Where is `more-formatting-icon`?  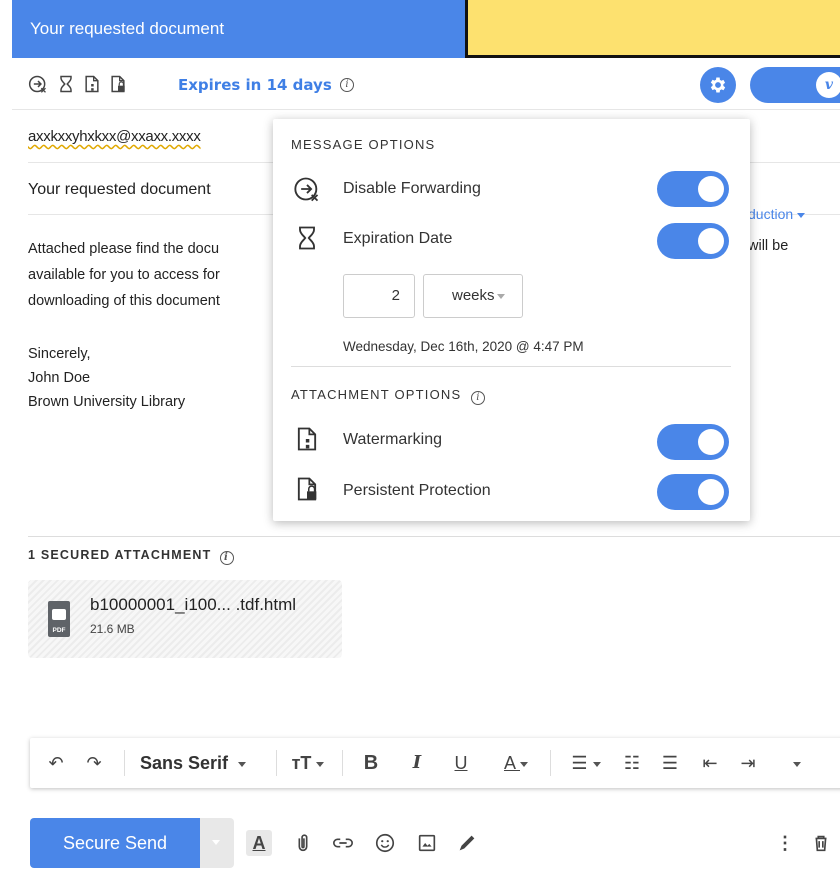
more-formatting-icon is located at coordinates (797, 763).